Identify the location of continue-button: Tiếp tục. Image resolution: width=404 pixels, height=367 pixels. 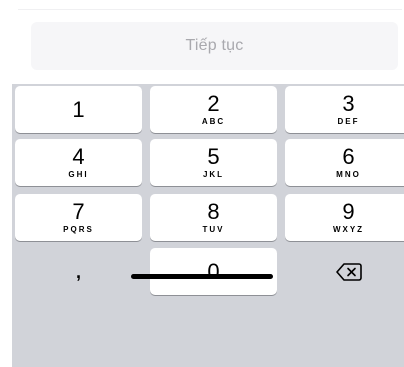
(214, 46).